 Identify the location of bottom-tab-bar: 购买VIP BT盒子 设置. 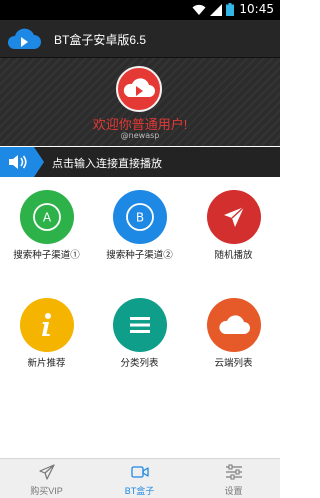
(140, 478).